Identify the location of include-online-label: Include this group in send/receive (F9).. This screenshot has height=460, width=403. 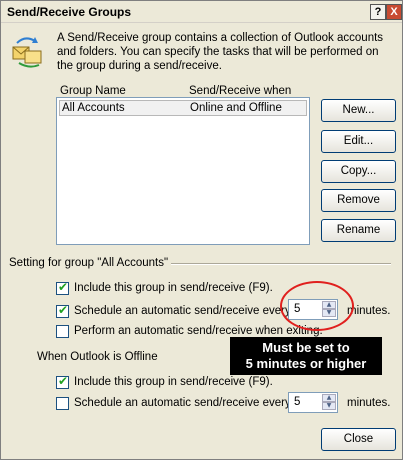
(173, 288).